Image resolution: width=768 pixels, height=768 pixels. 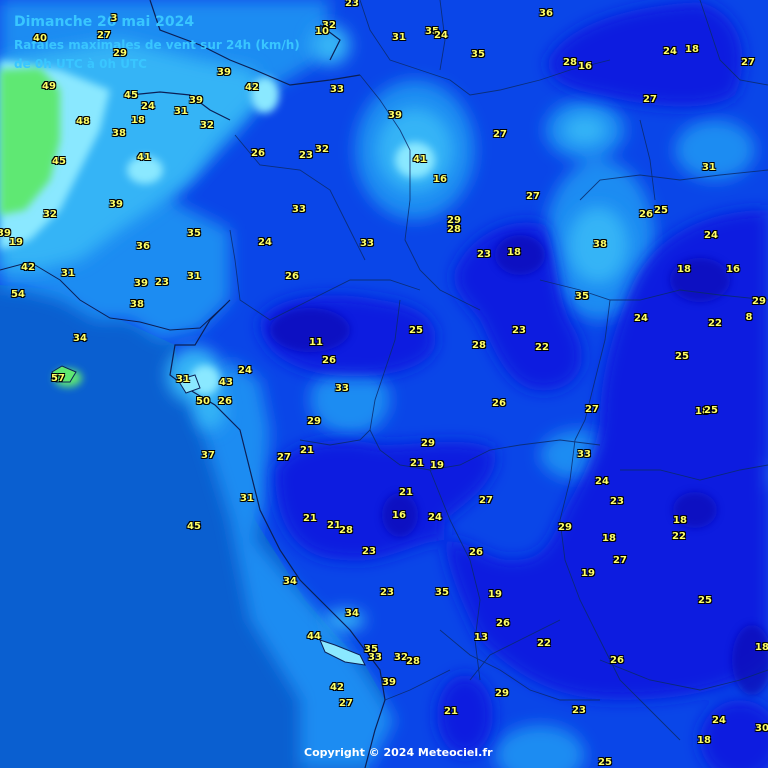 I want to click on value-label: 49, so click(x=49, y=86).